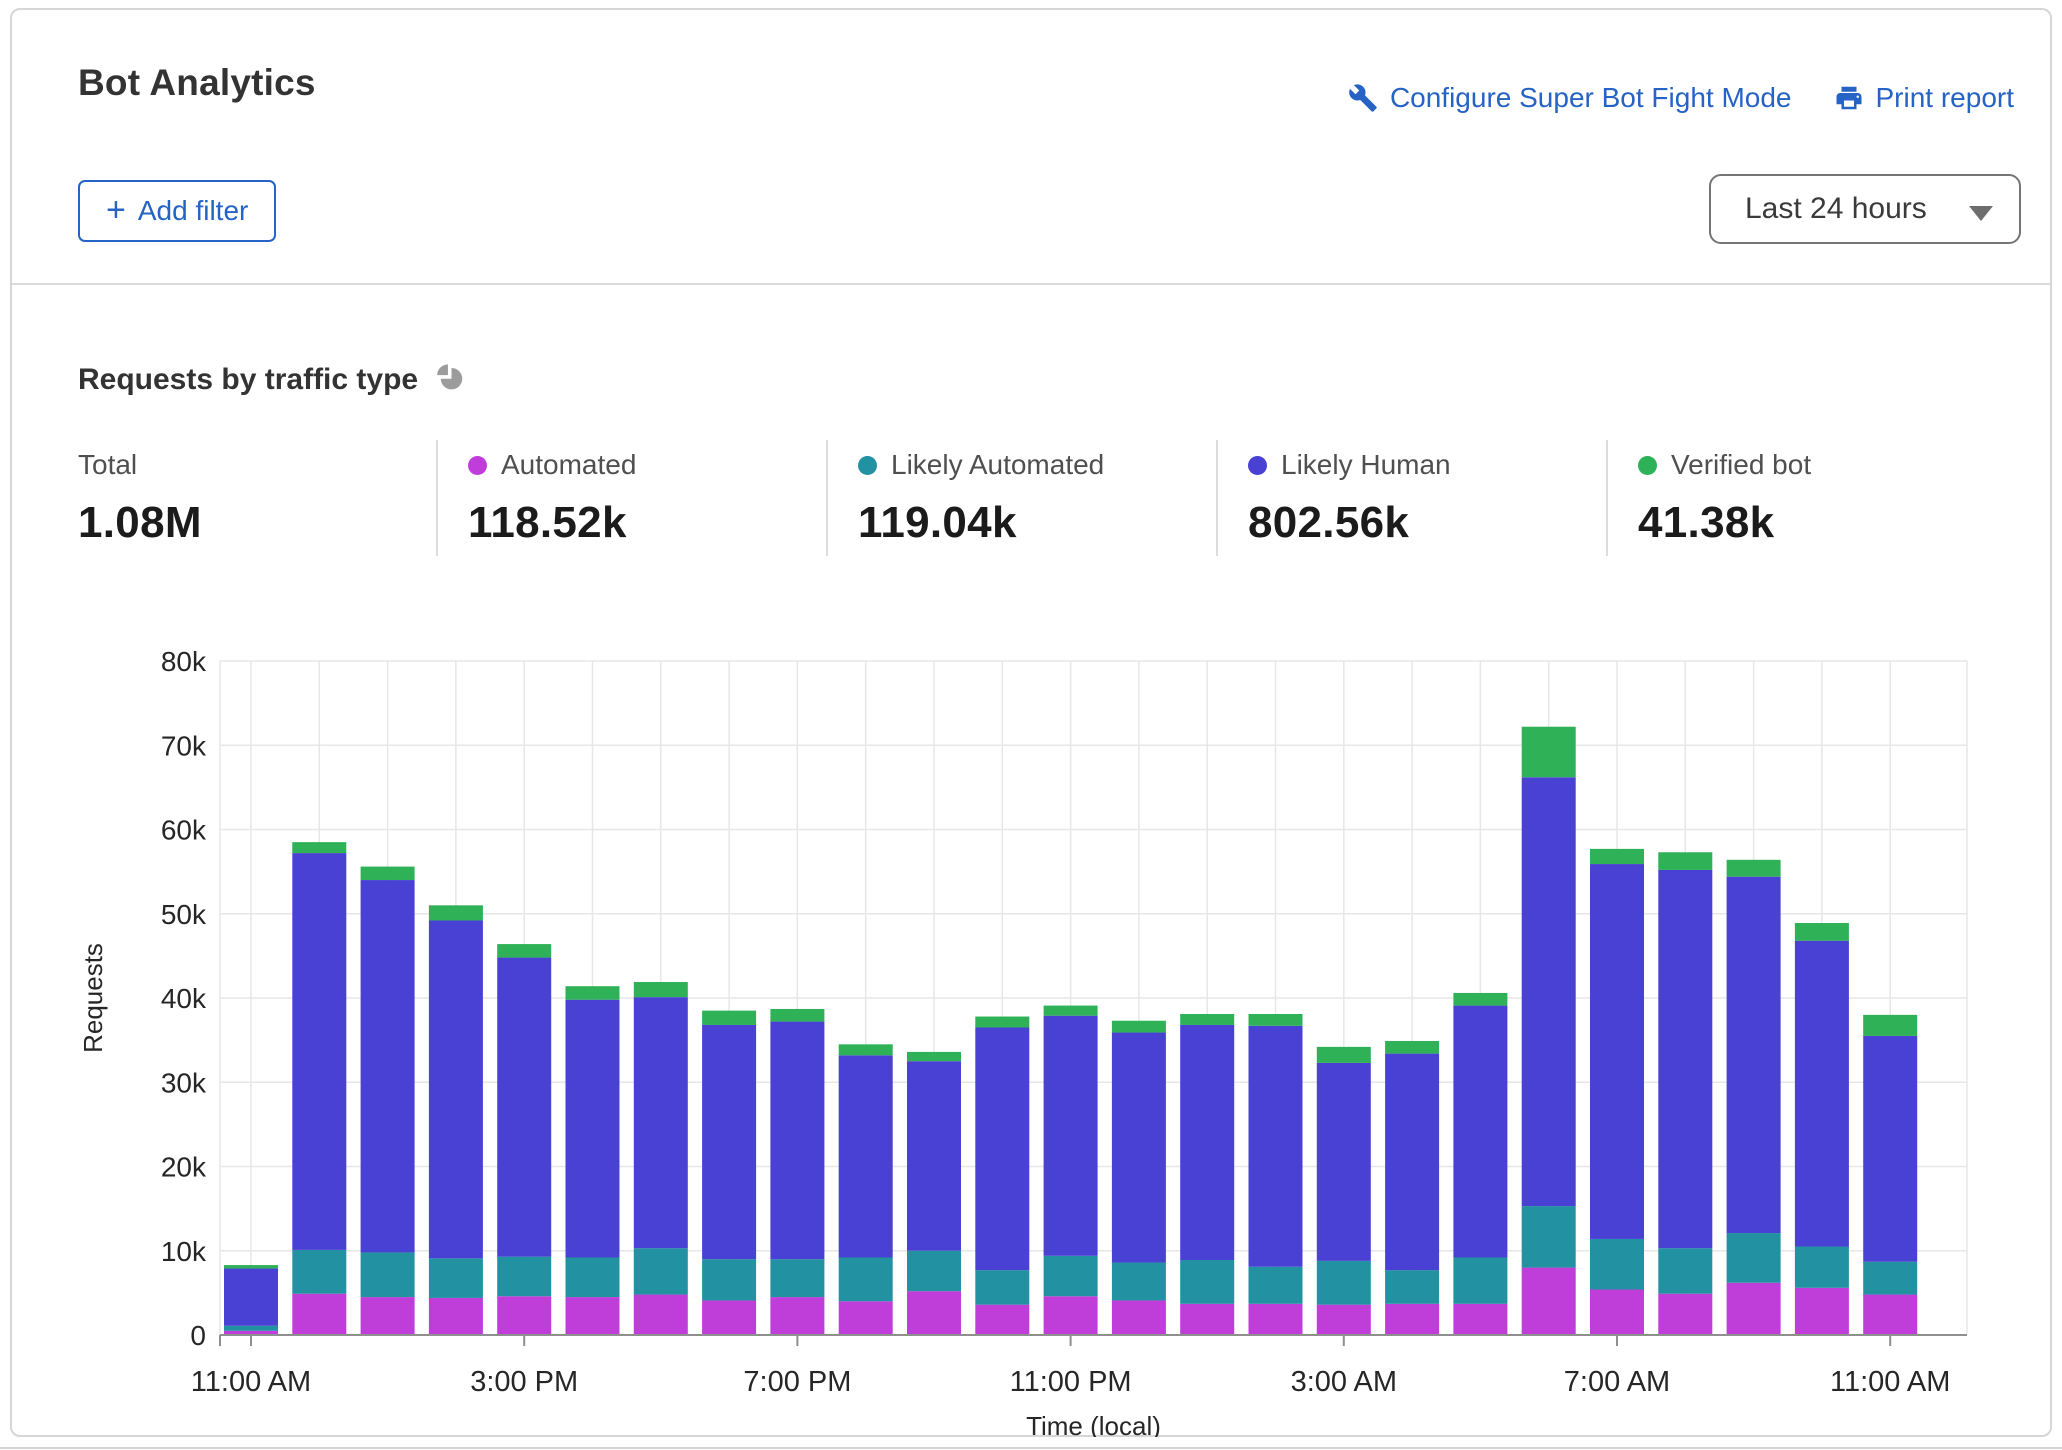 The image size is (2062, 1450). I want to click on likely-human-legend-dot, so click(1257, 465).